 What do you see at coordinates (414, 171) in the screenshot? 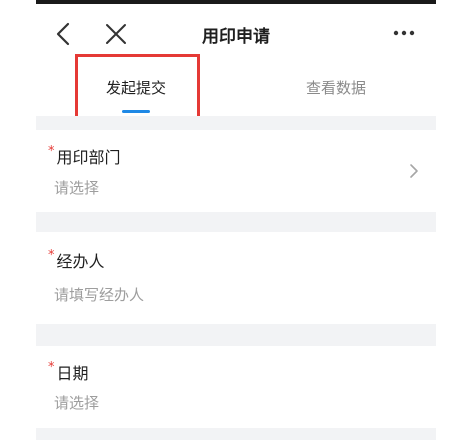
I see `chevron-right-icon` at bounding box center [414, 171].